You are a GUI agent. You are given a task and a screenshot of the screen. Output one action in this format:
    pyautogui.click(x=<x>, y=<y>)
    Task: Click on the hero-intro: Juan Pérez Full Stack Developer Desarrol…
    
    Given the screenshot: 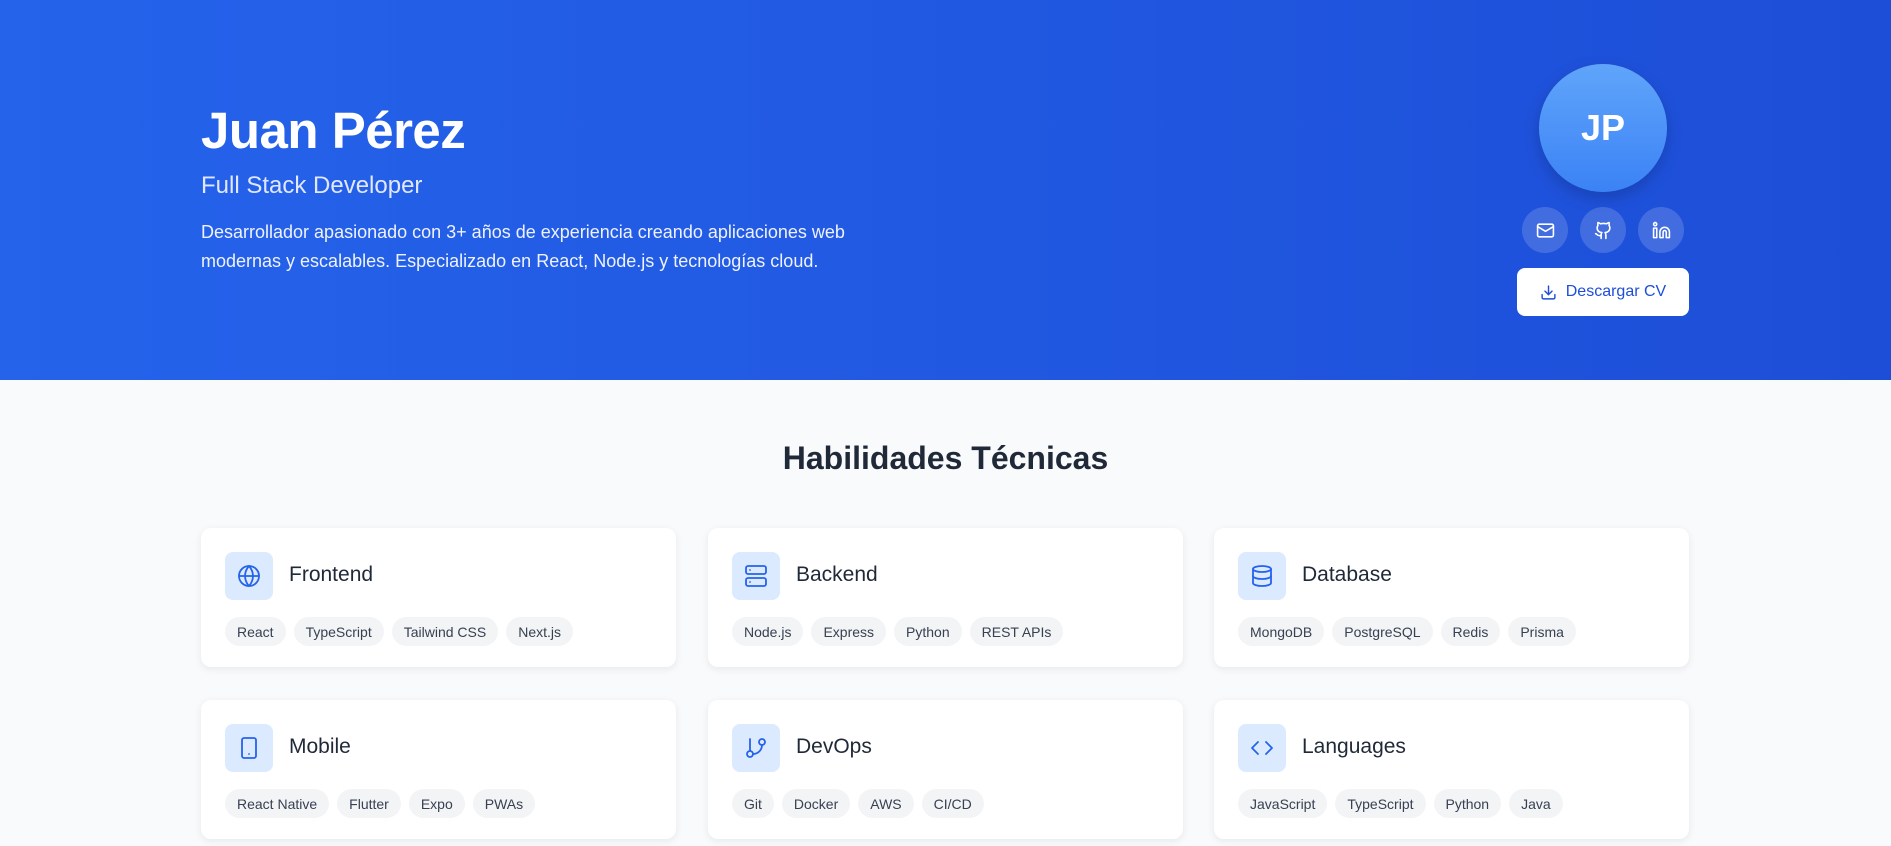 What is the action you would take?
    pyautogui.click(x=551, y=188)
    